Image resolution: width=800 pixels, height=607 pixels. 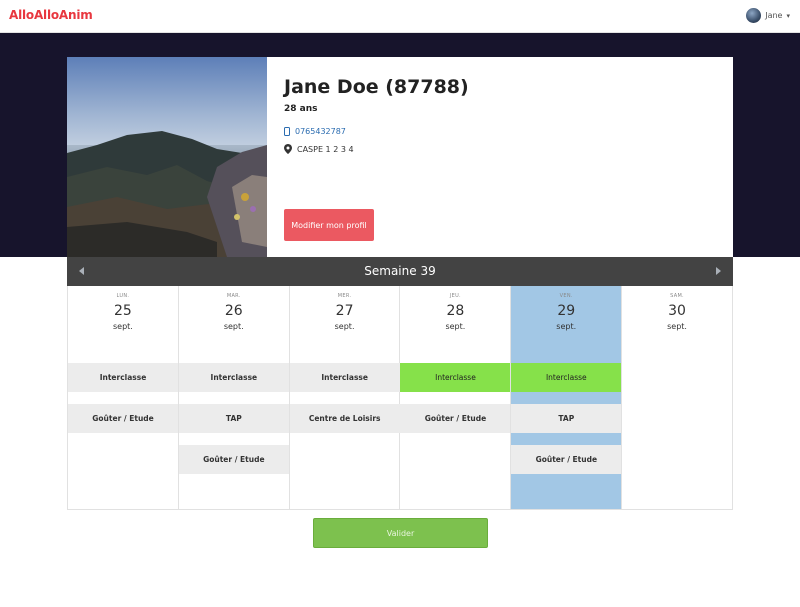 I want to click on day-number: 25, so click(x=123, y=311).